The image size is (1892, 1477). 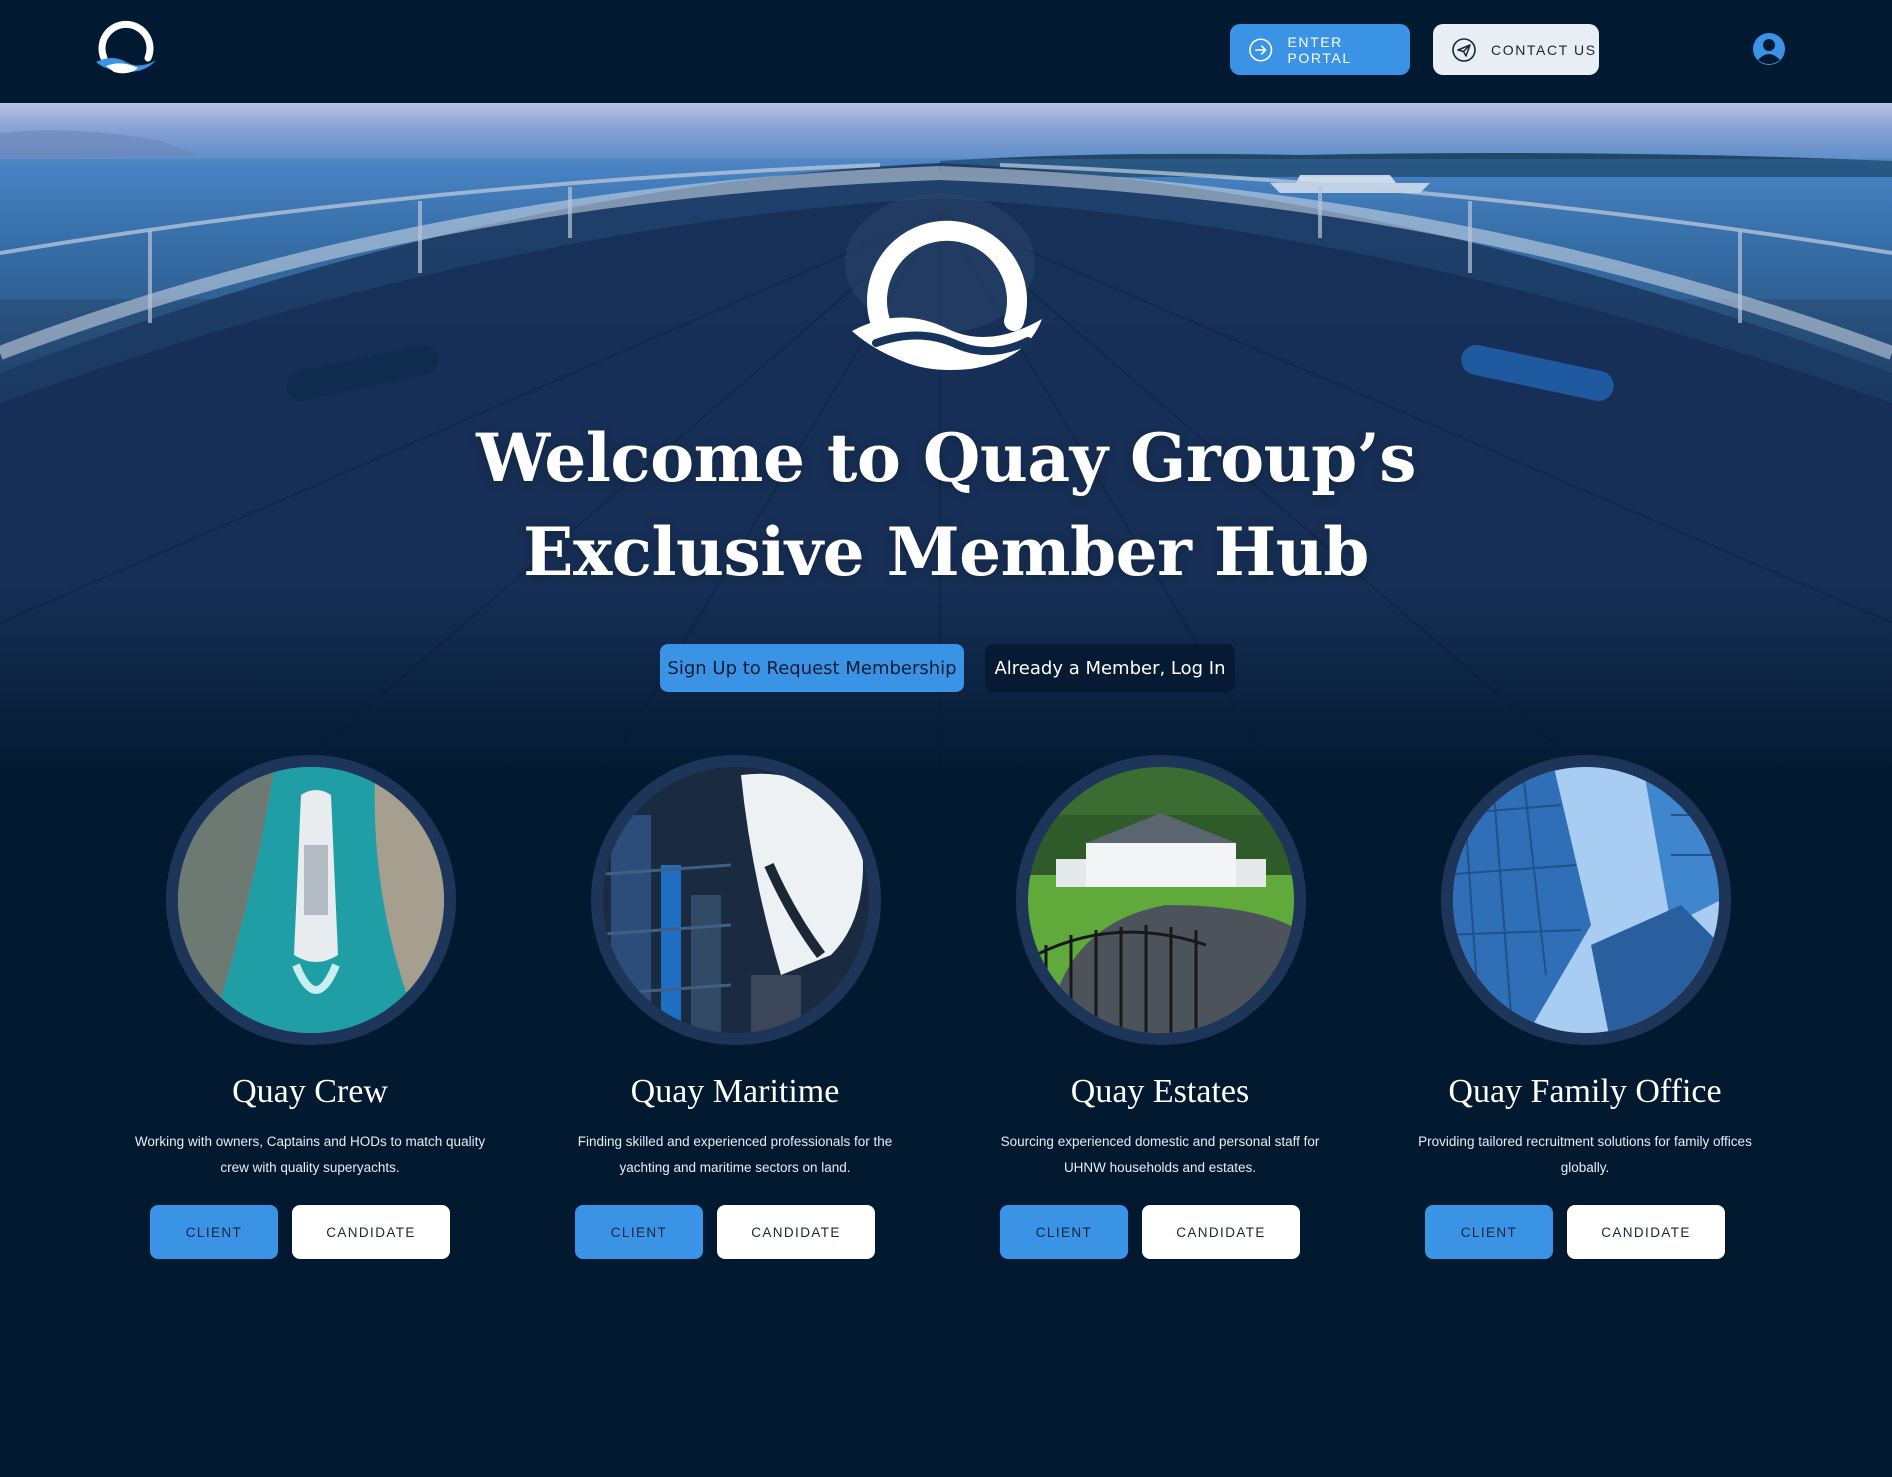 What do you see at coordinates (735, 1091) in the screenshot?
I see `service-title: Quay Maritime` at bounding box center [735, 1091].